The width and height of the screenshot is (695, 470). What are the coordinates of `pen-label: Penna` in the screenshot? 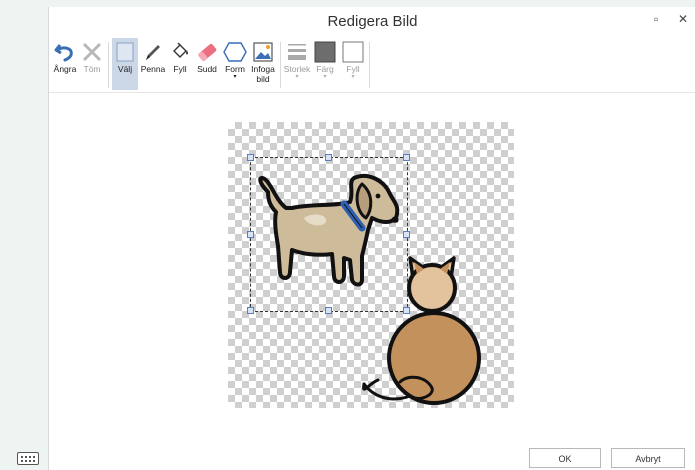 It's located at (153, 69).